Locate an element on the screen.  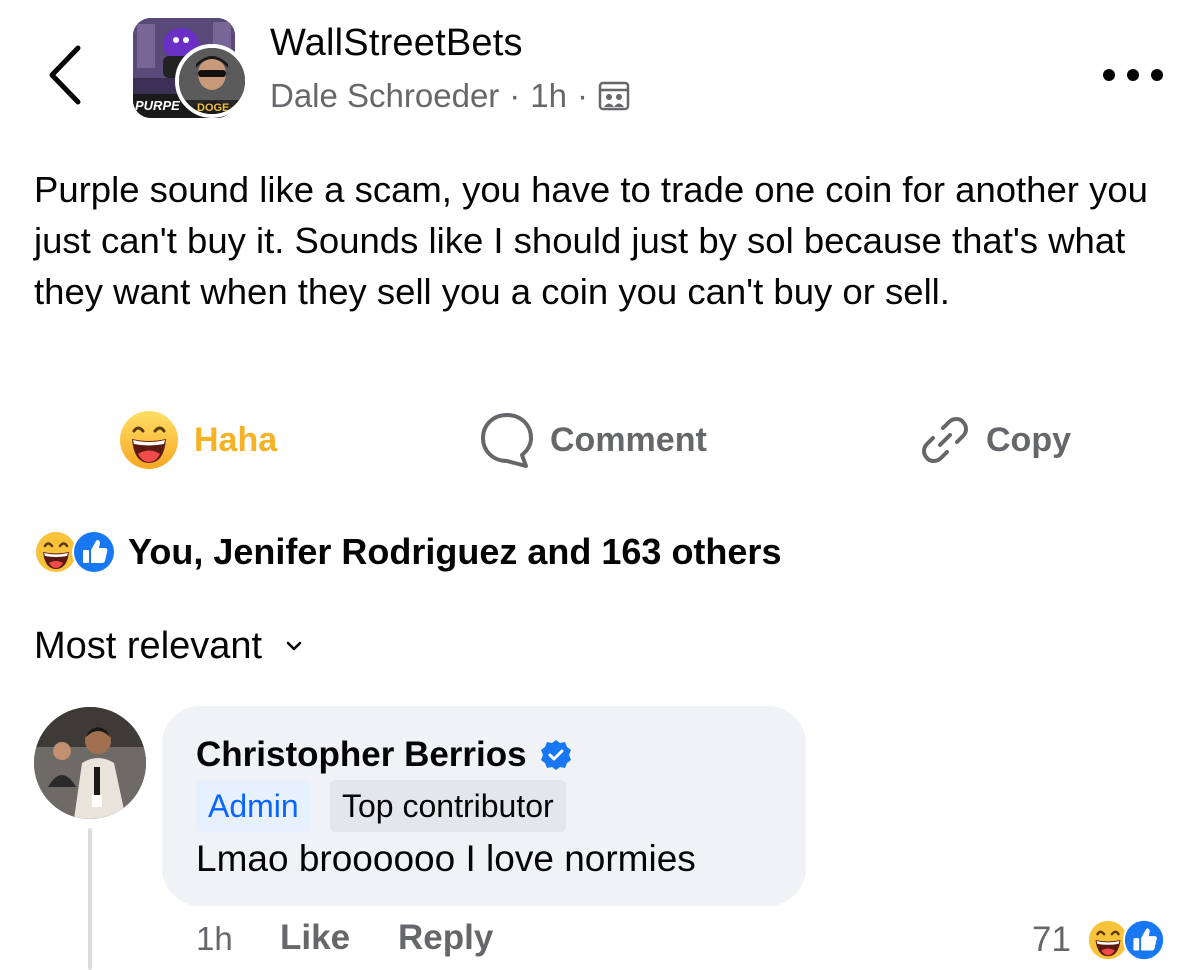
link-icon is located at coordinates (945, 440).